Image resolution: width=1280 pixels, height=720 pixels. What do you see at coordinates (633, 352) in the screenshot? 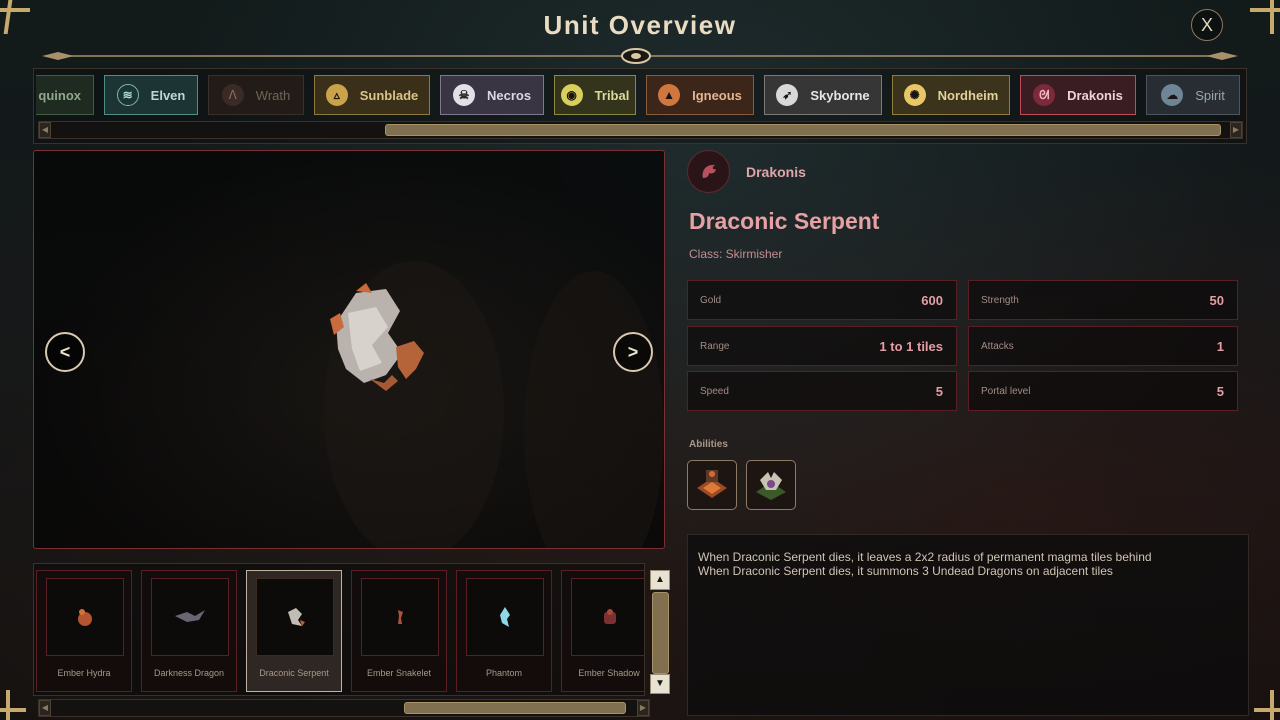
I see `next-unit-button: >` at bounding box center [633, 352].